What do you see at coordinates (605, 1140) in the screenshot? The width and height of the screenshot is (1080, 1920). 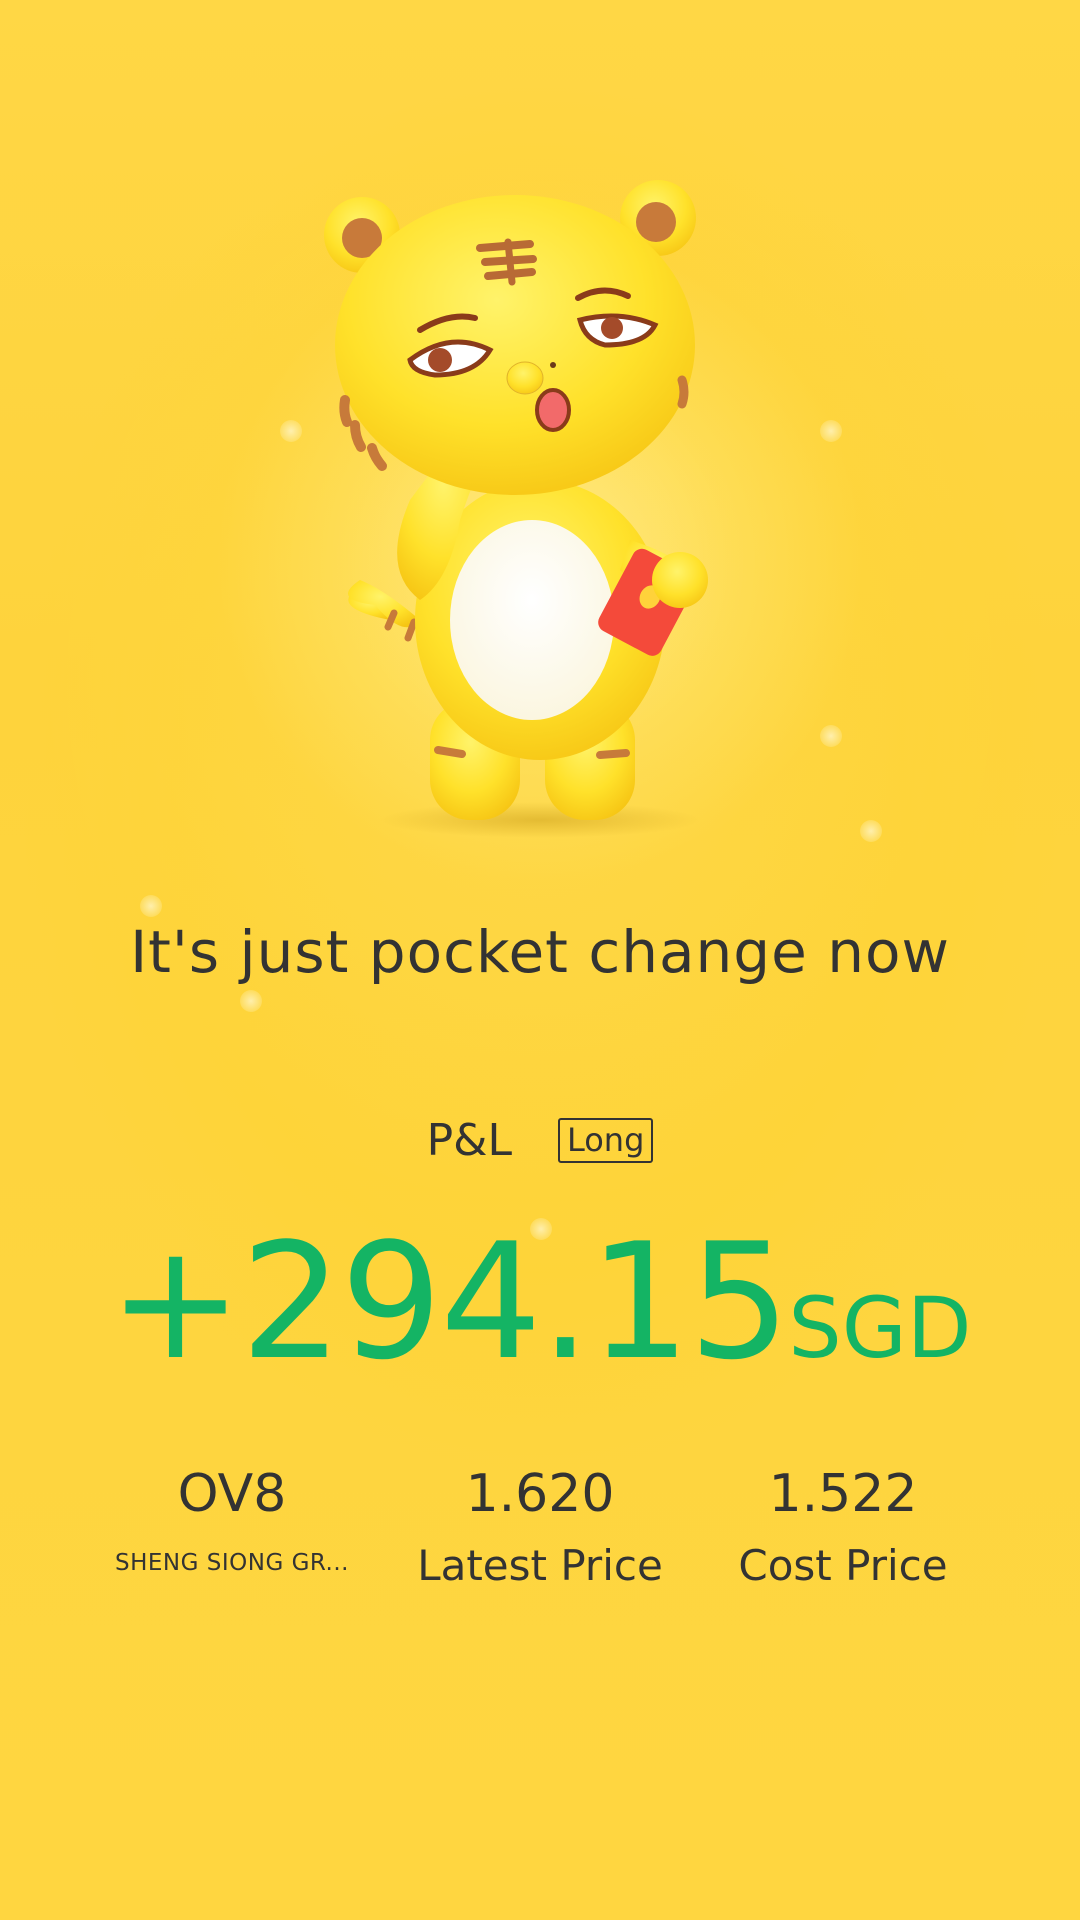 I see `position-badge: Long` at bounding box center [605, 1140].